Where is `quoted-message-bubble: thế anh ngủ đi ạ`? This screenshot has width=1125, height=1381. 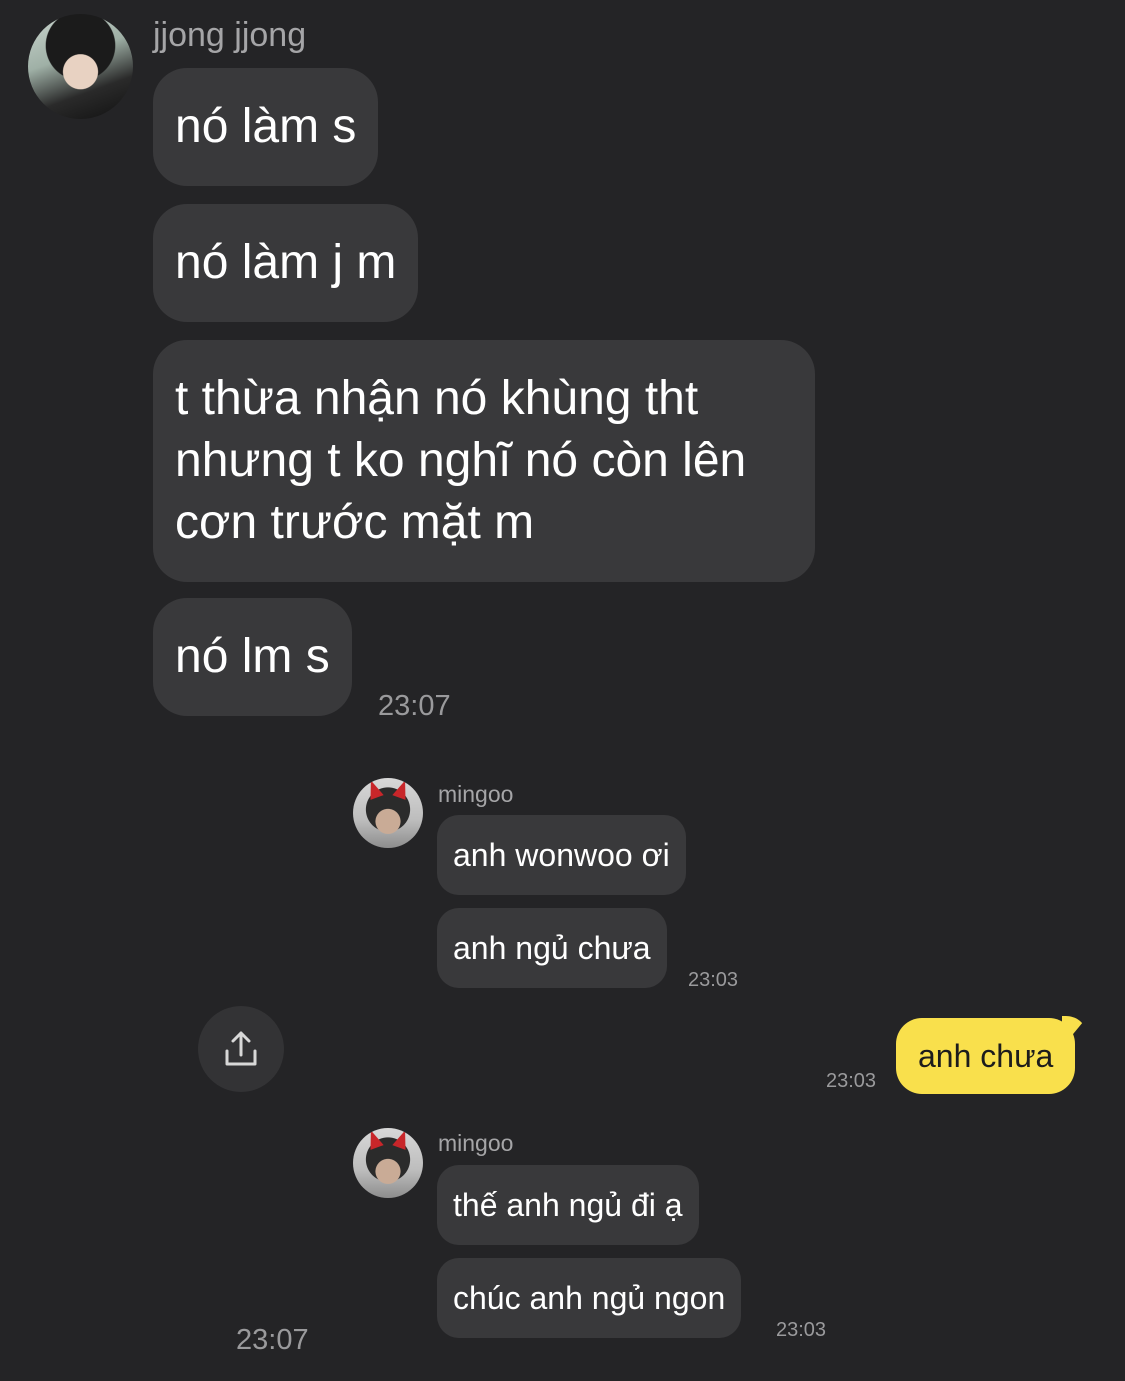
quoted-message-bubble: thế anh ngủ đi ạ is located at coordinates (568, 1205).